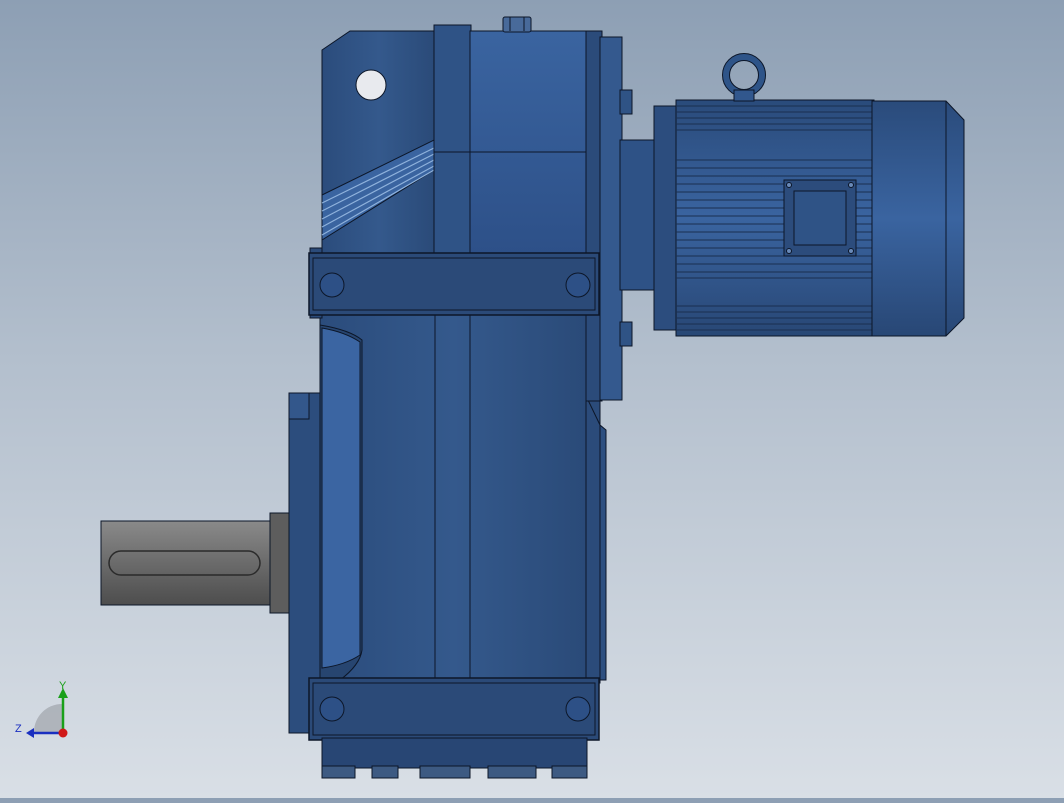 This screenshot has width=1064, height=803. What do you see at coordinates (463, 498) in the screenshot?
I see `lower-housing` at bounding box center [463, 498].